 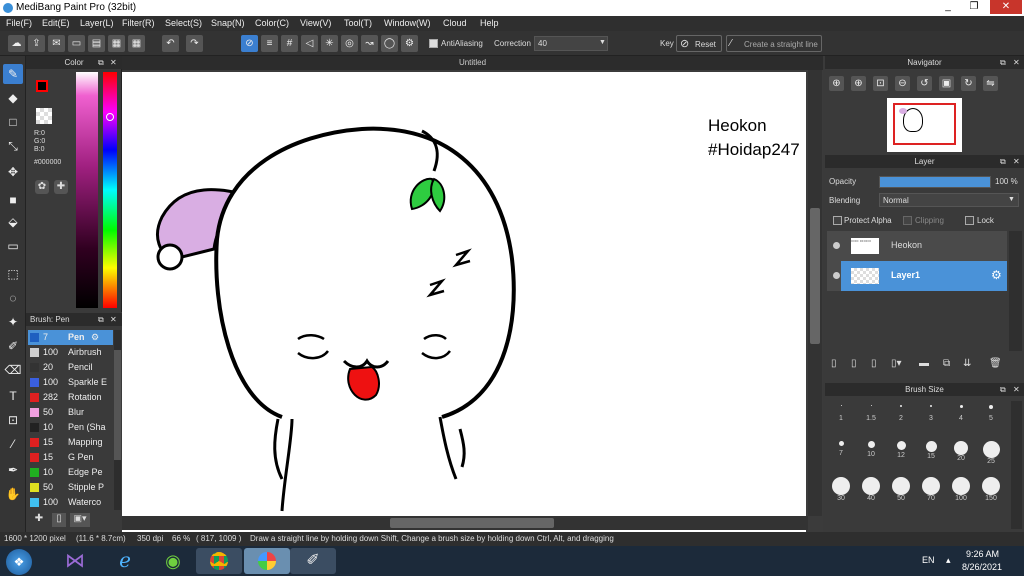 What do you see at coordinates (36, 43) in the screenshot?
I see `share-icon: ⇪` at bounding box center [36, 43].